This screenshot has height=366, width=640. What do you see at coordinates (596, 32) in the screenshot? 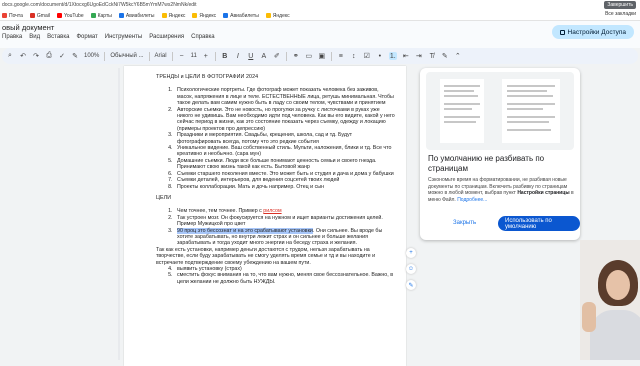
I see `share-label: Настройки Доступа` at bounding box center [596, 32].